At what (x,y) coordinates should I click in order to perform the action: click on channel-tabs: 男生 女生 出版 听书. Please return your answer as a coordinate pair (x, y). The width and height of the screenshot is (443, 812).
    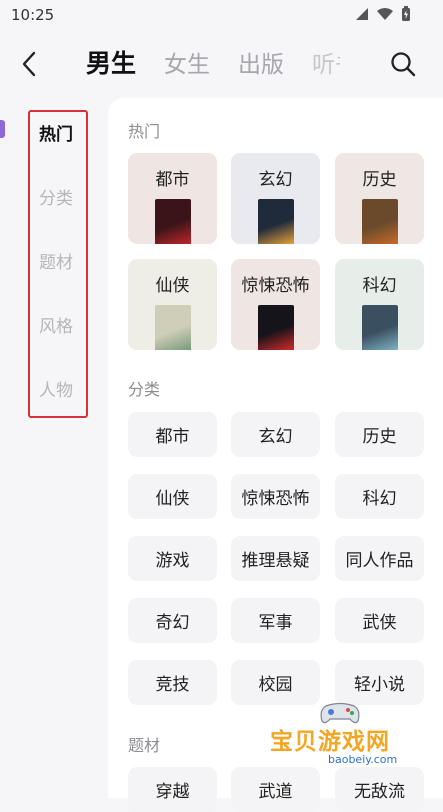
    Looking at the image, I should click on (213, 62).